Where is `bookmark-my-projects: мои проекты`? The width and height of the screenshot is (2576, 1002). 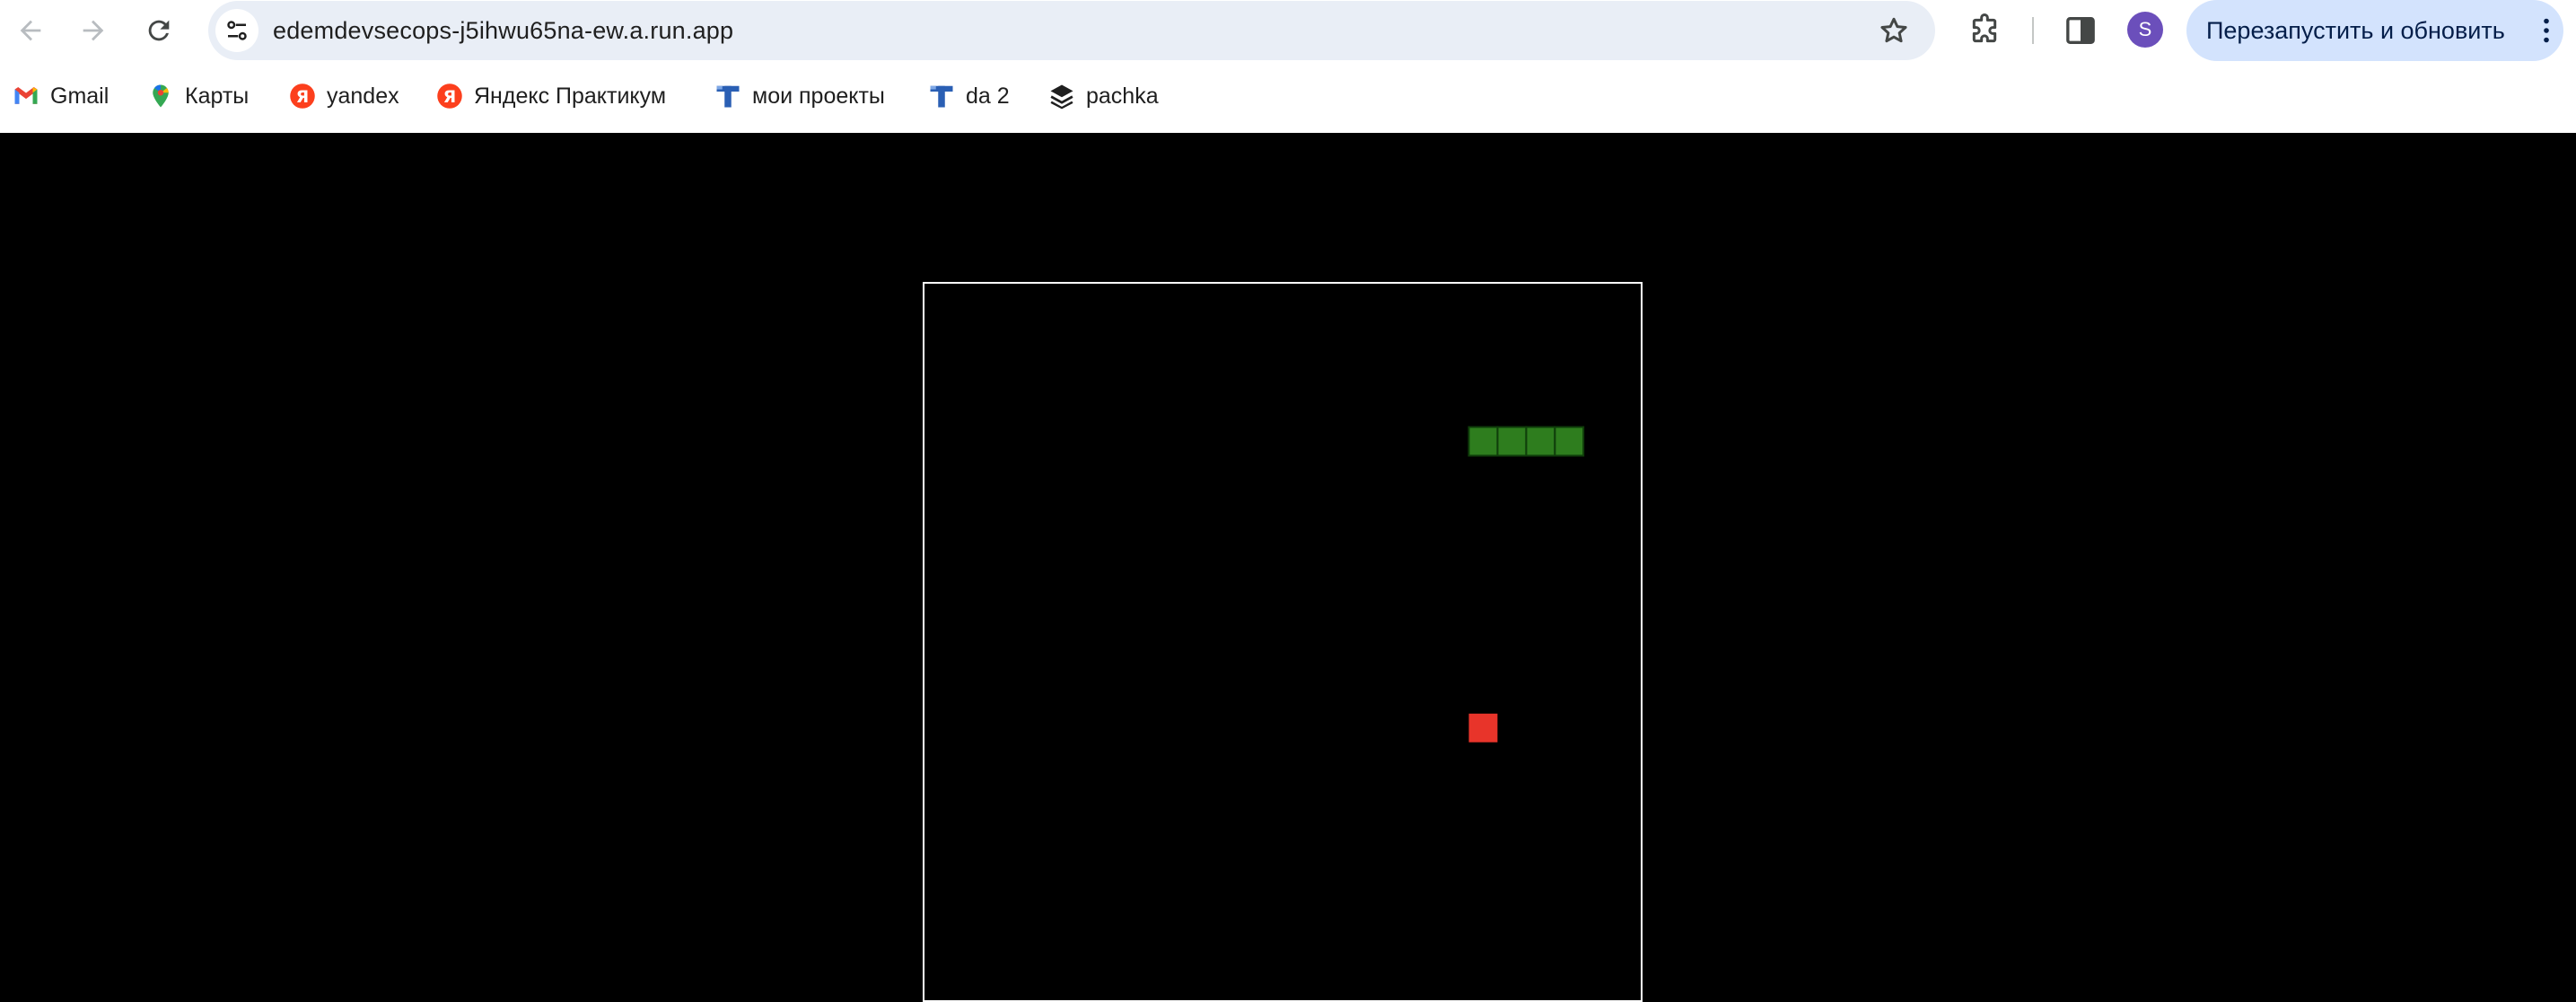
bookmark-my-projects: мои проекты is located at coordinates (799, 96).